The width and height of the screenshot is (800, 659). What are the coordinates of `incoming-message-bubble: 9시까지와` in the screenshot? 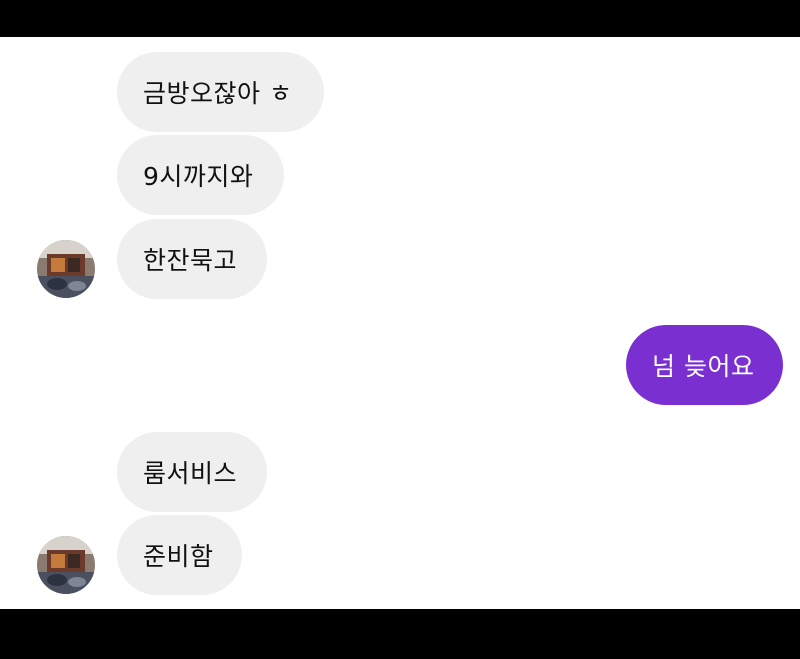 It's located at (200, 175).